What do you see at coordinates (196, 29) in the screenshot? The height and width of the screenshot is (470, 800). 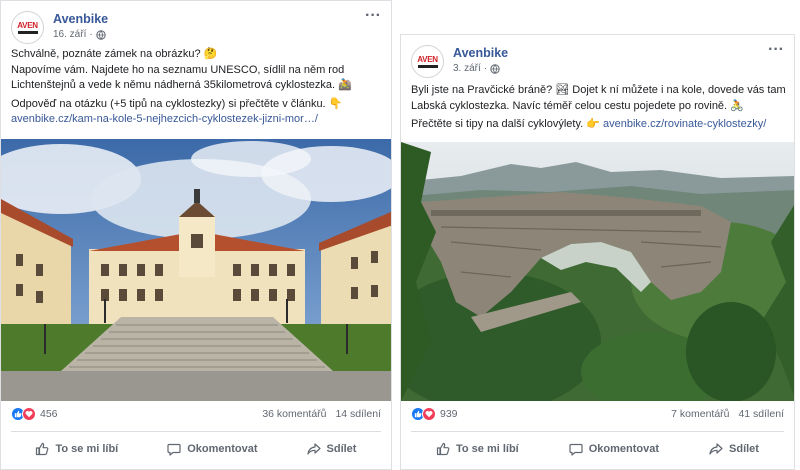 I see `post-header: AVEN Avenbike 16. září · ···` at bounding box center [196, 29].